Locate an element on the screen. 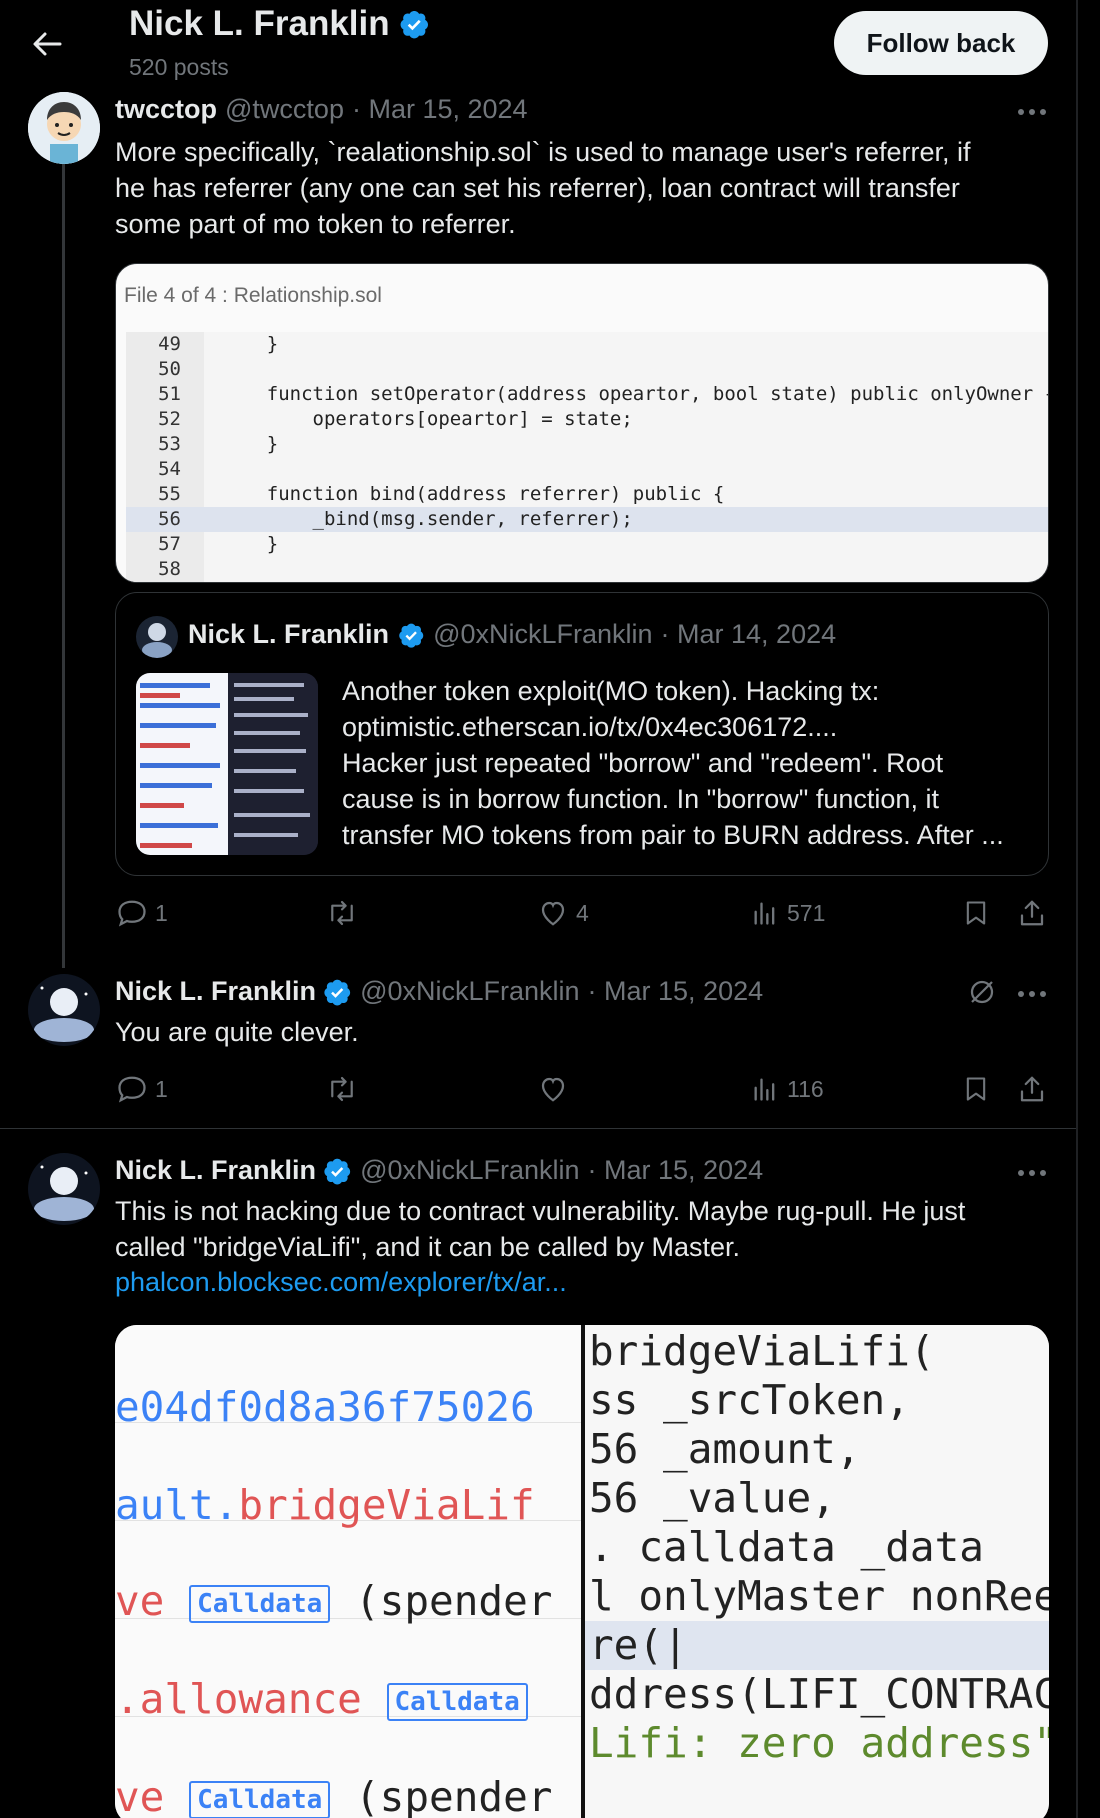 This screenshot has width=1100, height=1818. arrow-left-icon is located at coordinates (47, 44).